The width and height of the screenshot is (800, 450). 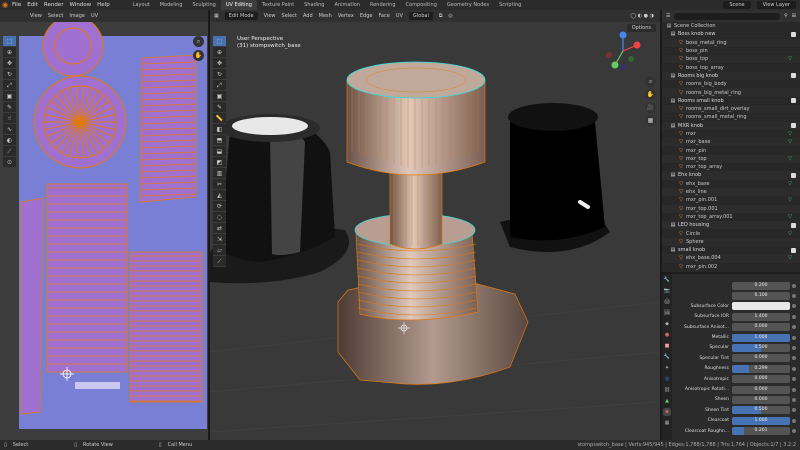 What do you see at coordinates (731, 92) in the screenshot?
I see `outliner-object-row: ▽ rooms_big_metal_ring` at bounding box center [731, 92].